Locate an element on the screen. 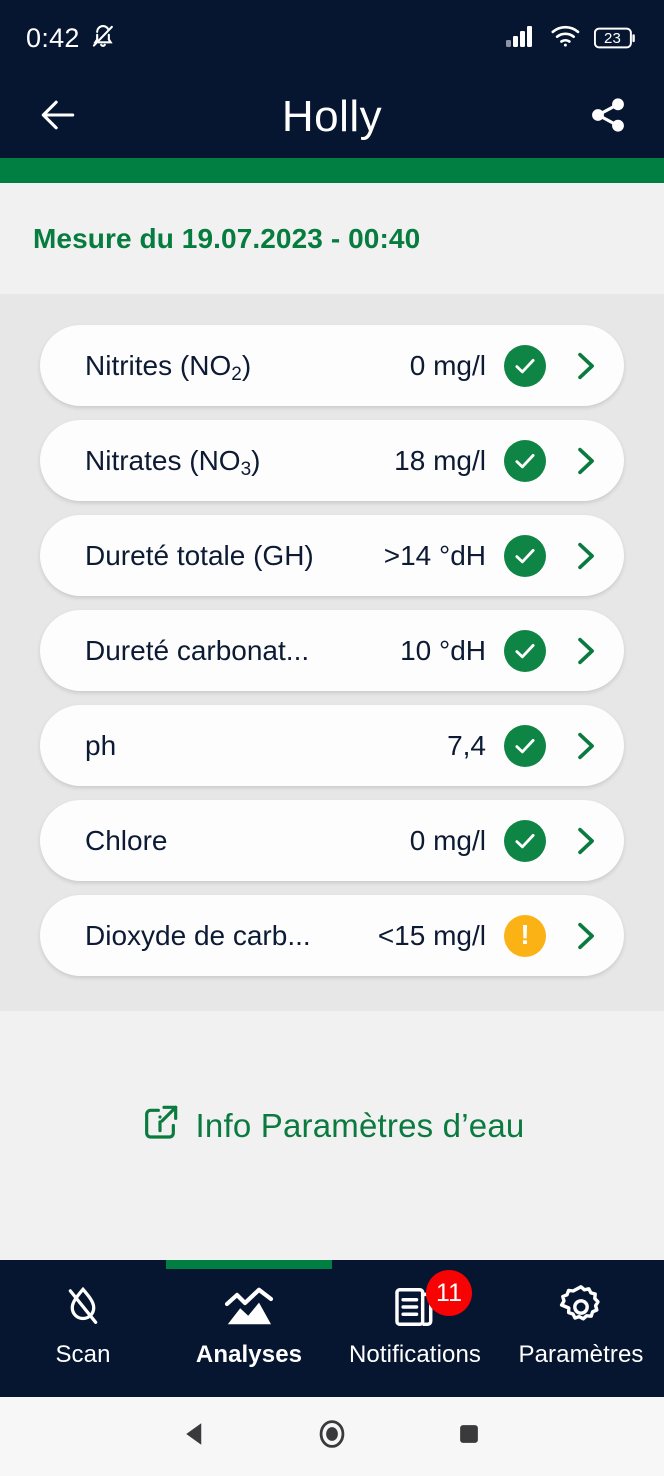 The image size is (664, 1476). android-recents-icon is located at coordinates (469, 1436).